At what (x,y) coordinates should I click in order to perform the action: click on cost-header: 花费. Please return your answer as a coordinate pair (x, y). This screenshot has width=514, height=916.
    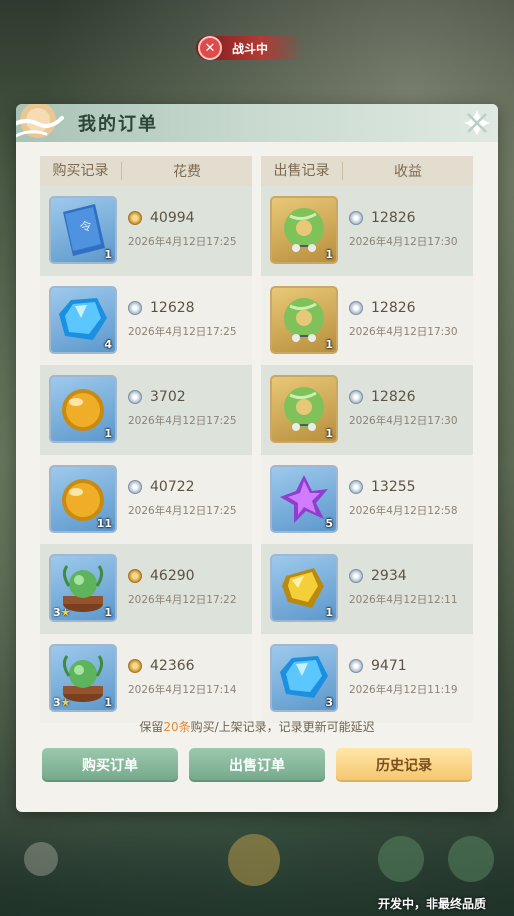
    Looking at the image, I should click on (187, 172).